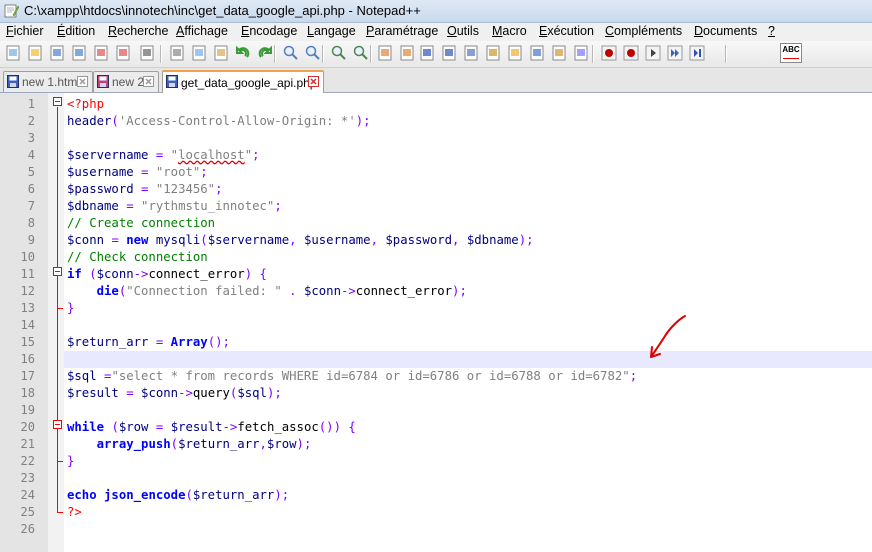 The width and height of the screenshot is (872, 552). What do you see at coordinates (79, 53) in the screenshot?
I see `save-all-icon` at bounding box center [79, 53].